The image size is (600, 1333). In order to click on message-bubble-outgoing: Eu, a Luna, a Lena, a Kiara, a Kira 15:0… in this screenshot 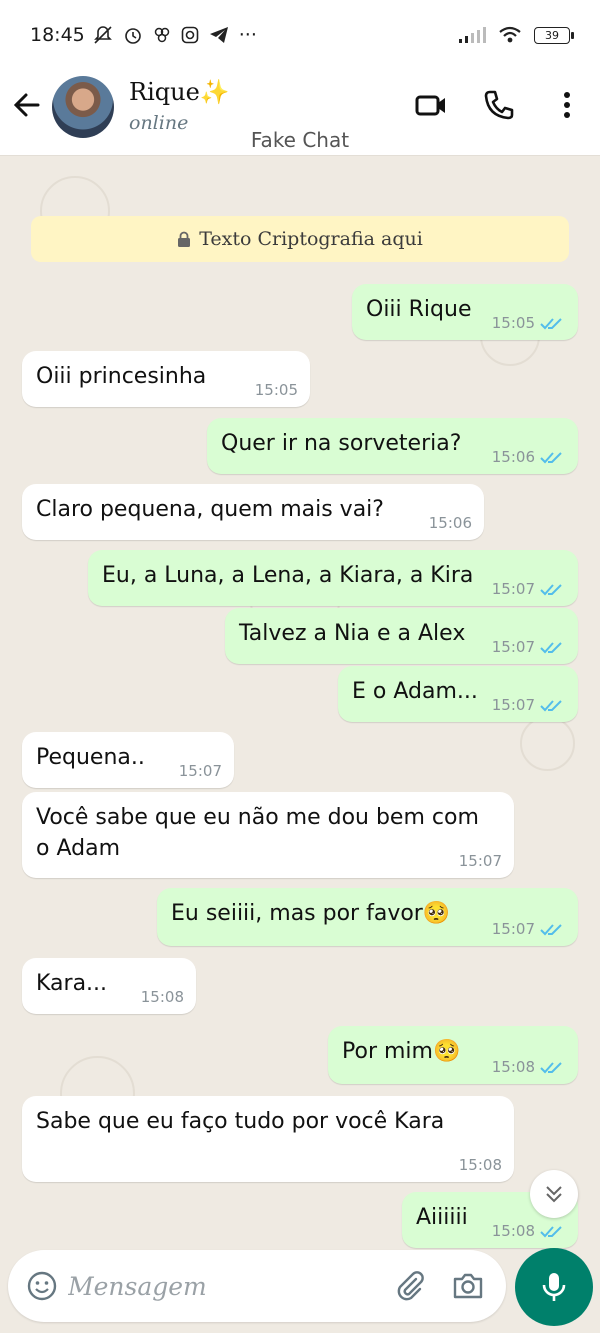, I will do `click(333, 578)`.